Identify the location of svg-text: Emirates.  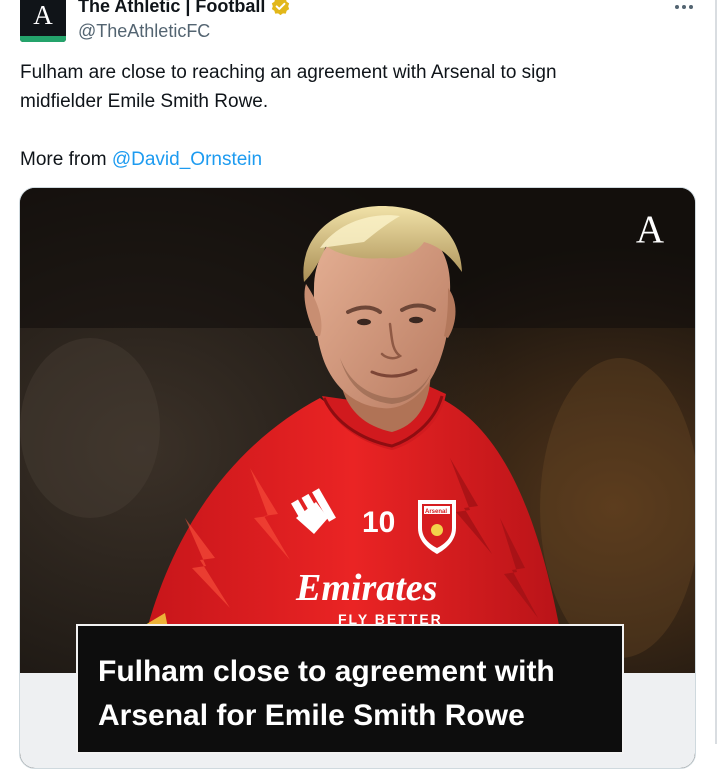
(366, 588).